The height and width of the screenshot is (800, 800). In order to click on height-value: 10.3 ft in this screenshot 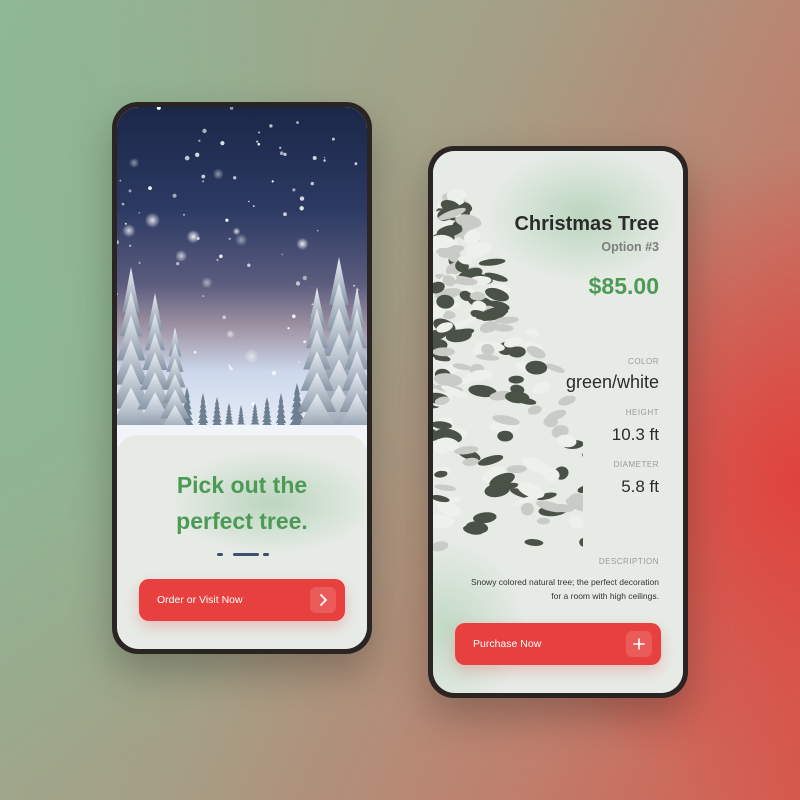, I will do `click(635, 434)`.